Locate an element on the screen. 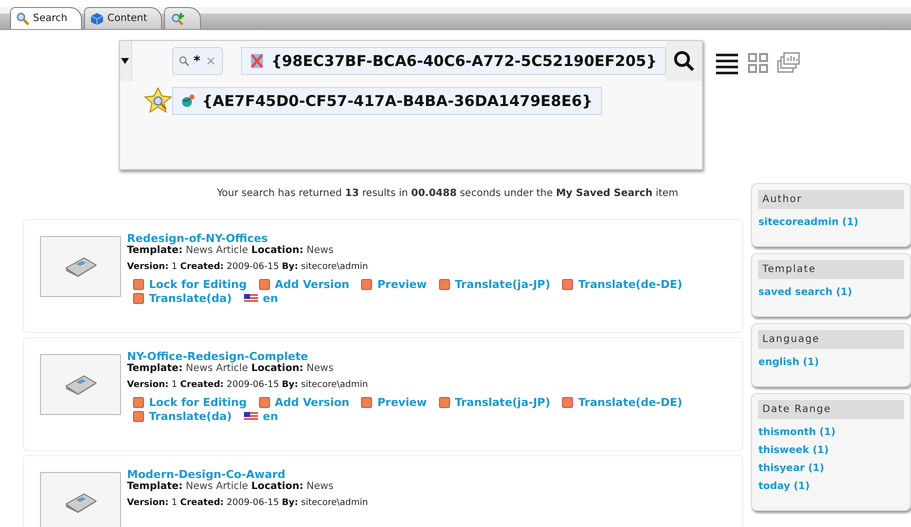  globe-icon is located at coordinates (188, 101).